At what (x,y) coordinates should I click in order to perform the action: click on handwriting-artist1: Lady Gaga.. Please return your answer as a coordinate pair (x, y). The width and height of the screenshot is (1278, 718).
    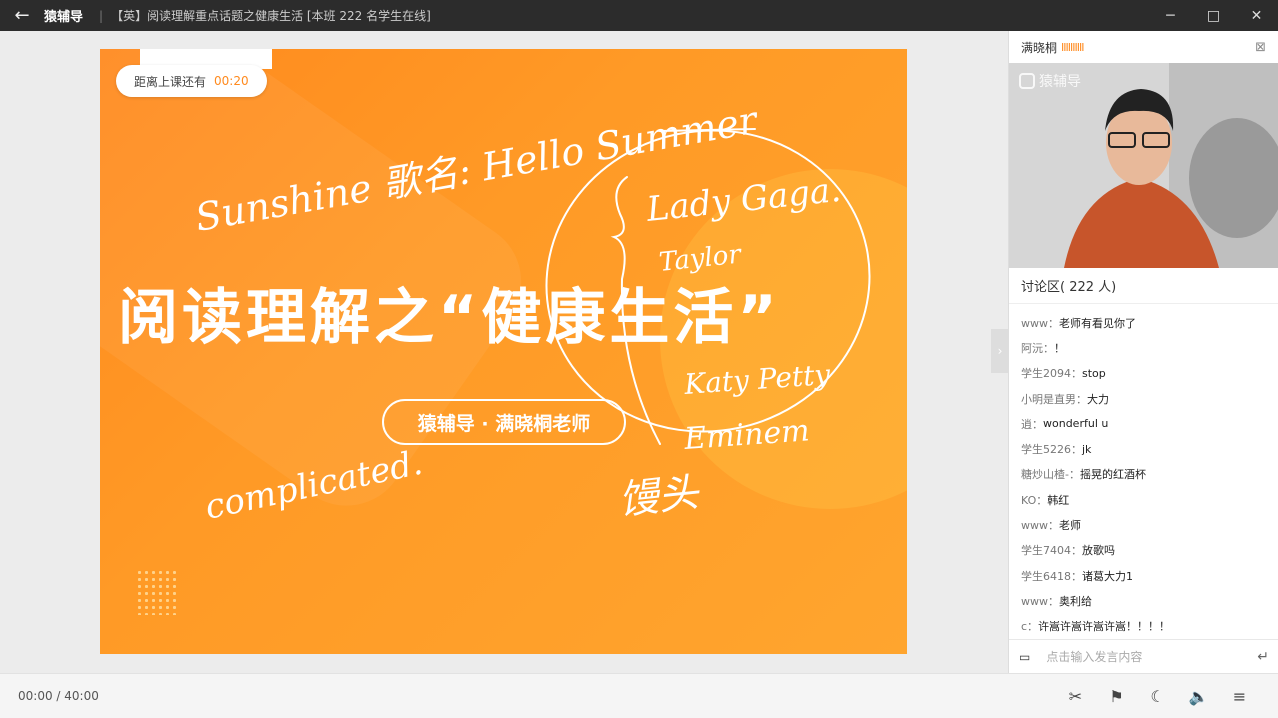
    Looking at the image, I should click on (743, 200).